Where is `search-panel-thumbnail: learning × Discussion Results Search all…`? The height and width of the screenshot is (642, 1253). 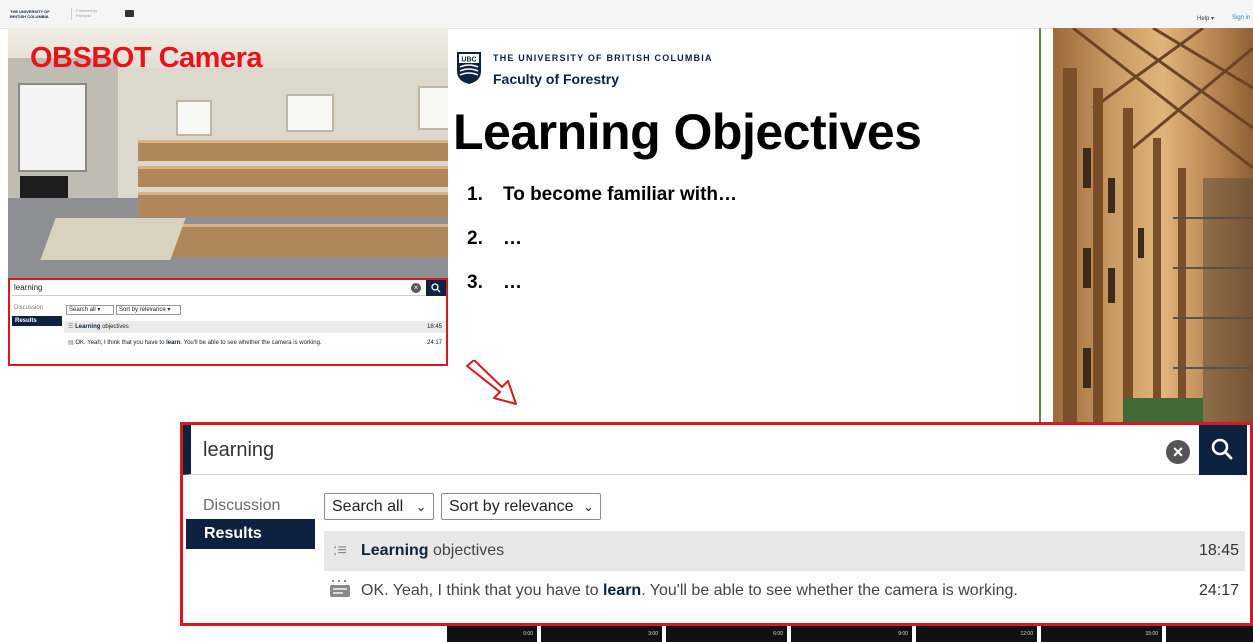 search-panel-thumbnail: learning × Discussion Results Search all… is located at coordinates (228, 322).